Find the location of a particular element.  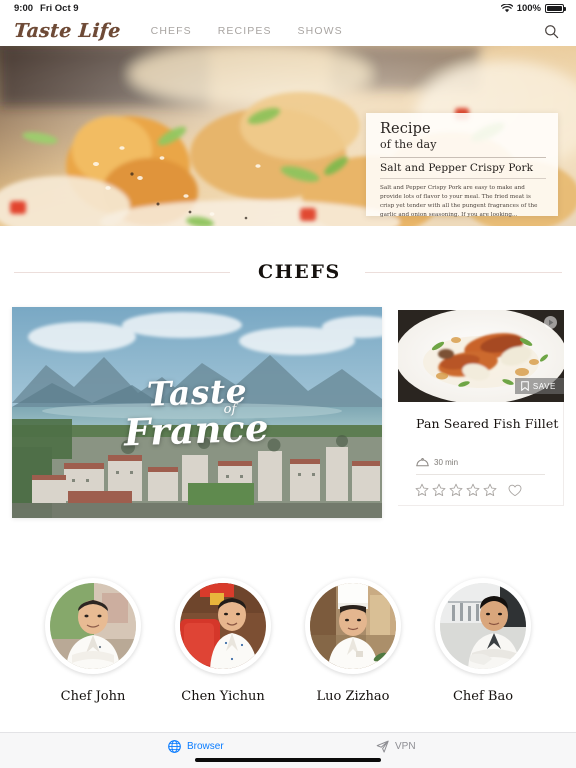

home-indicator is located at coordinates (288, 759).